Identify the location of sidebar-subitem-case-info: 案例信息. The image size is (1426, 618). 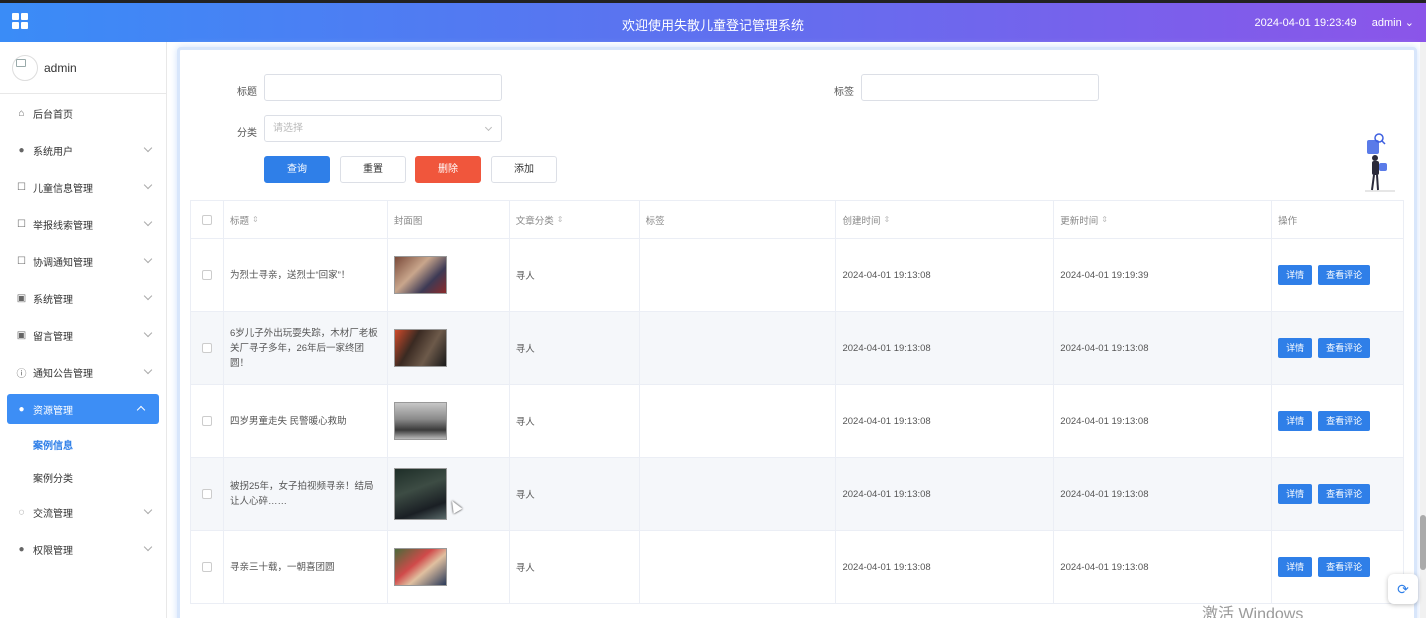
(83, 444).